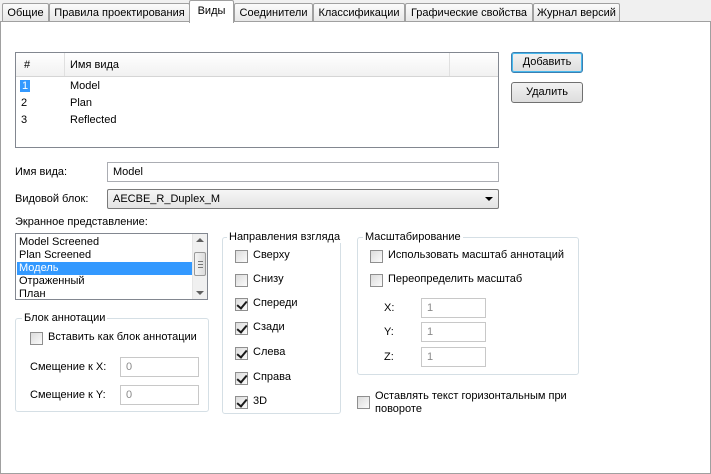 The image size is (711, 474). I want to click on scaling-title: Масштабирование, so click(413, 237).